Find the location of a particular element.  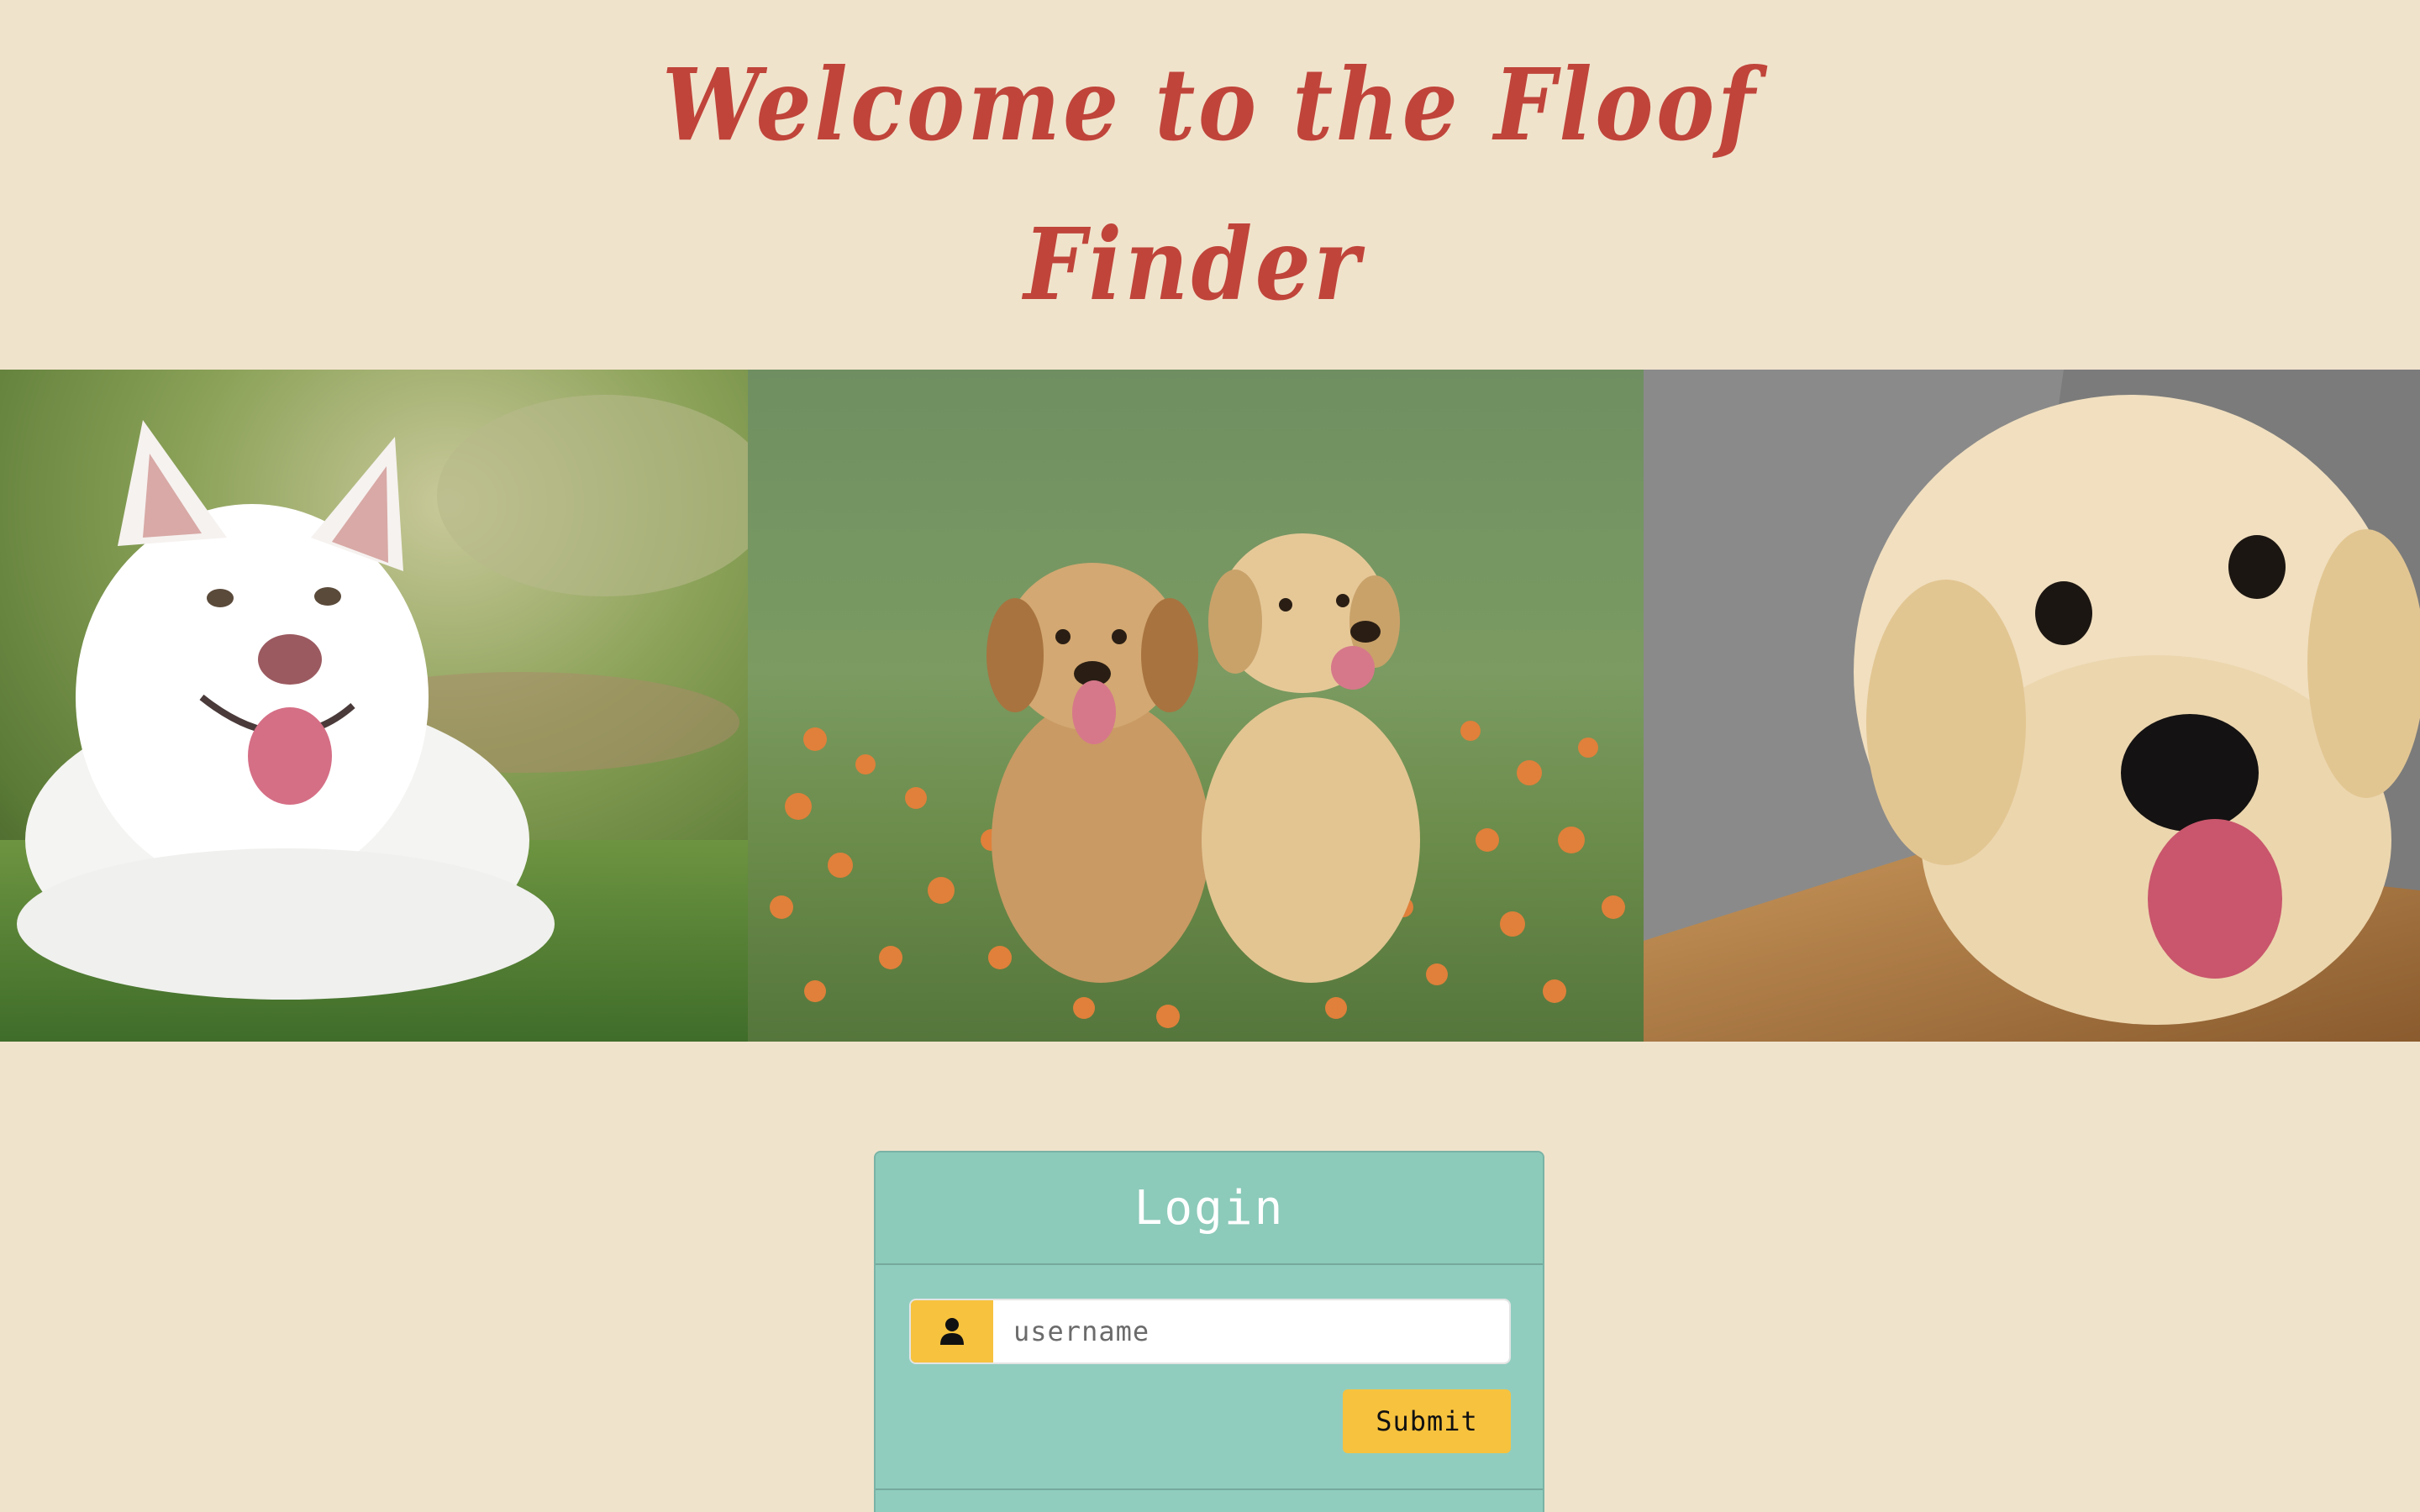

login-card: Login Submit is located at coordinates (1209, 1331).